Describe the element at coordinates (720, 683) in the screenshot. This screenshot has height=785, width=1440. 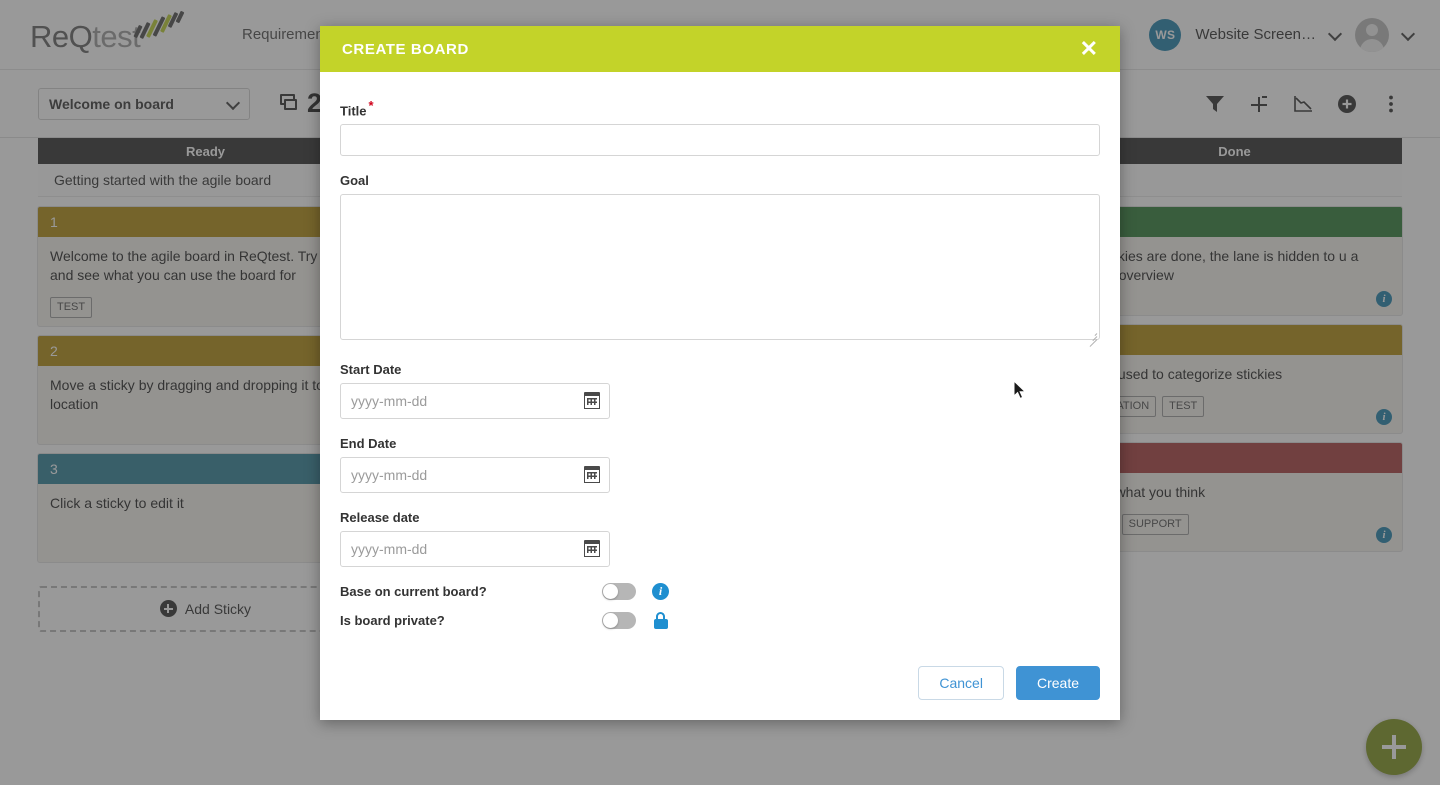
I see `modal-footer: Cancel Create` at that location.